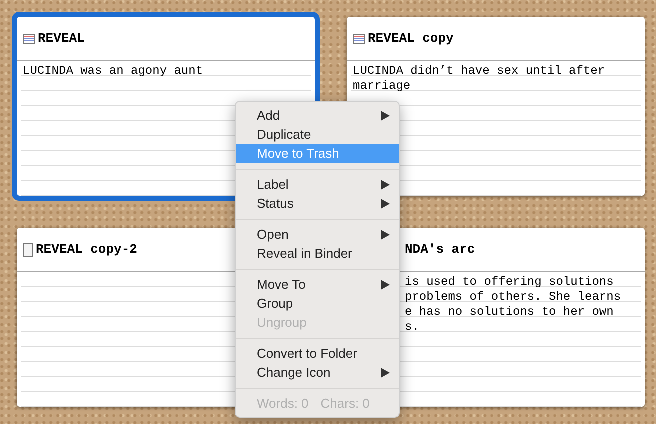 The height and width of the screenshot is (424, 656). What do you see at coordinates (28, 249) in the screenshot?
I see `document-icon` at bounding box center [28, 249].